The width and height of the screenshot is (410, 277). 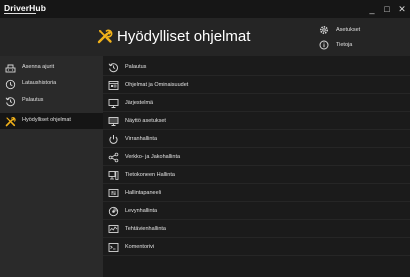 I want to click on list-item-label: Levynhallinta, so click(x=141, y=211).